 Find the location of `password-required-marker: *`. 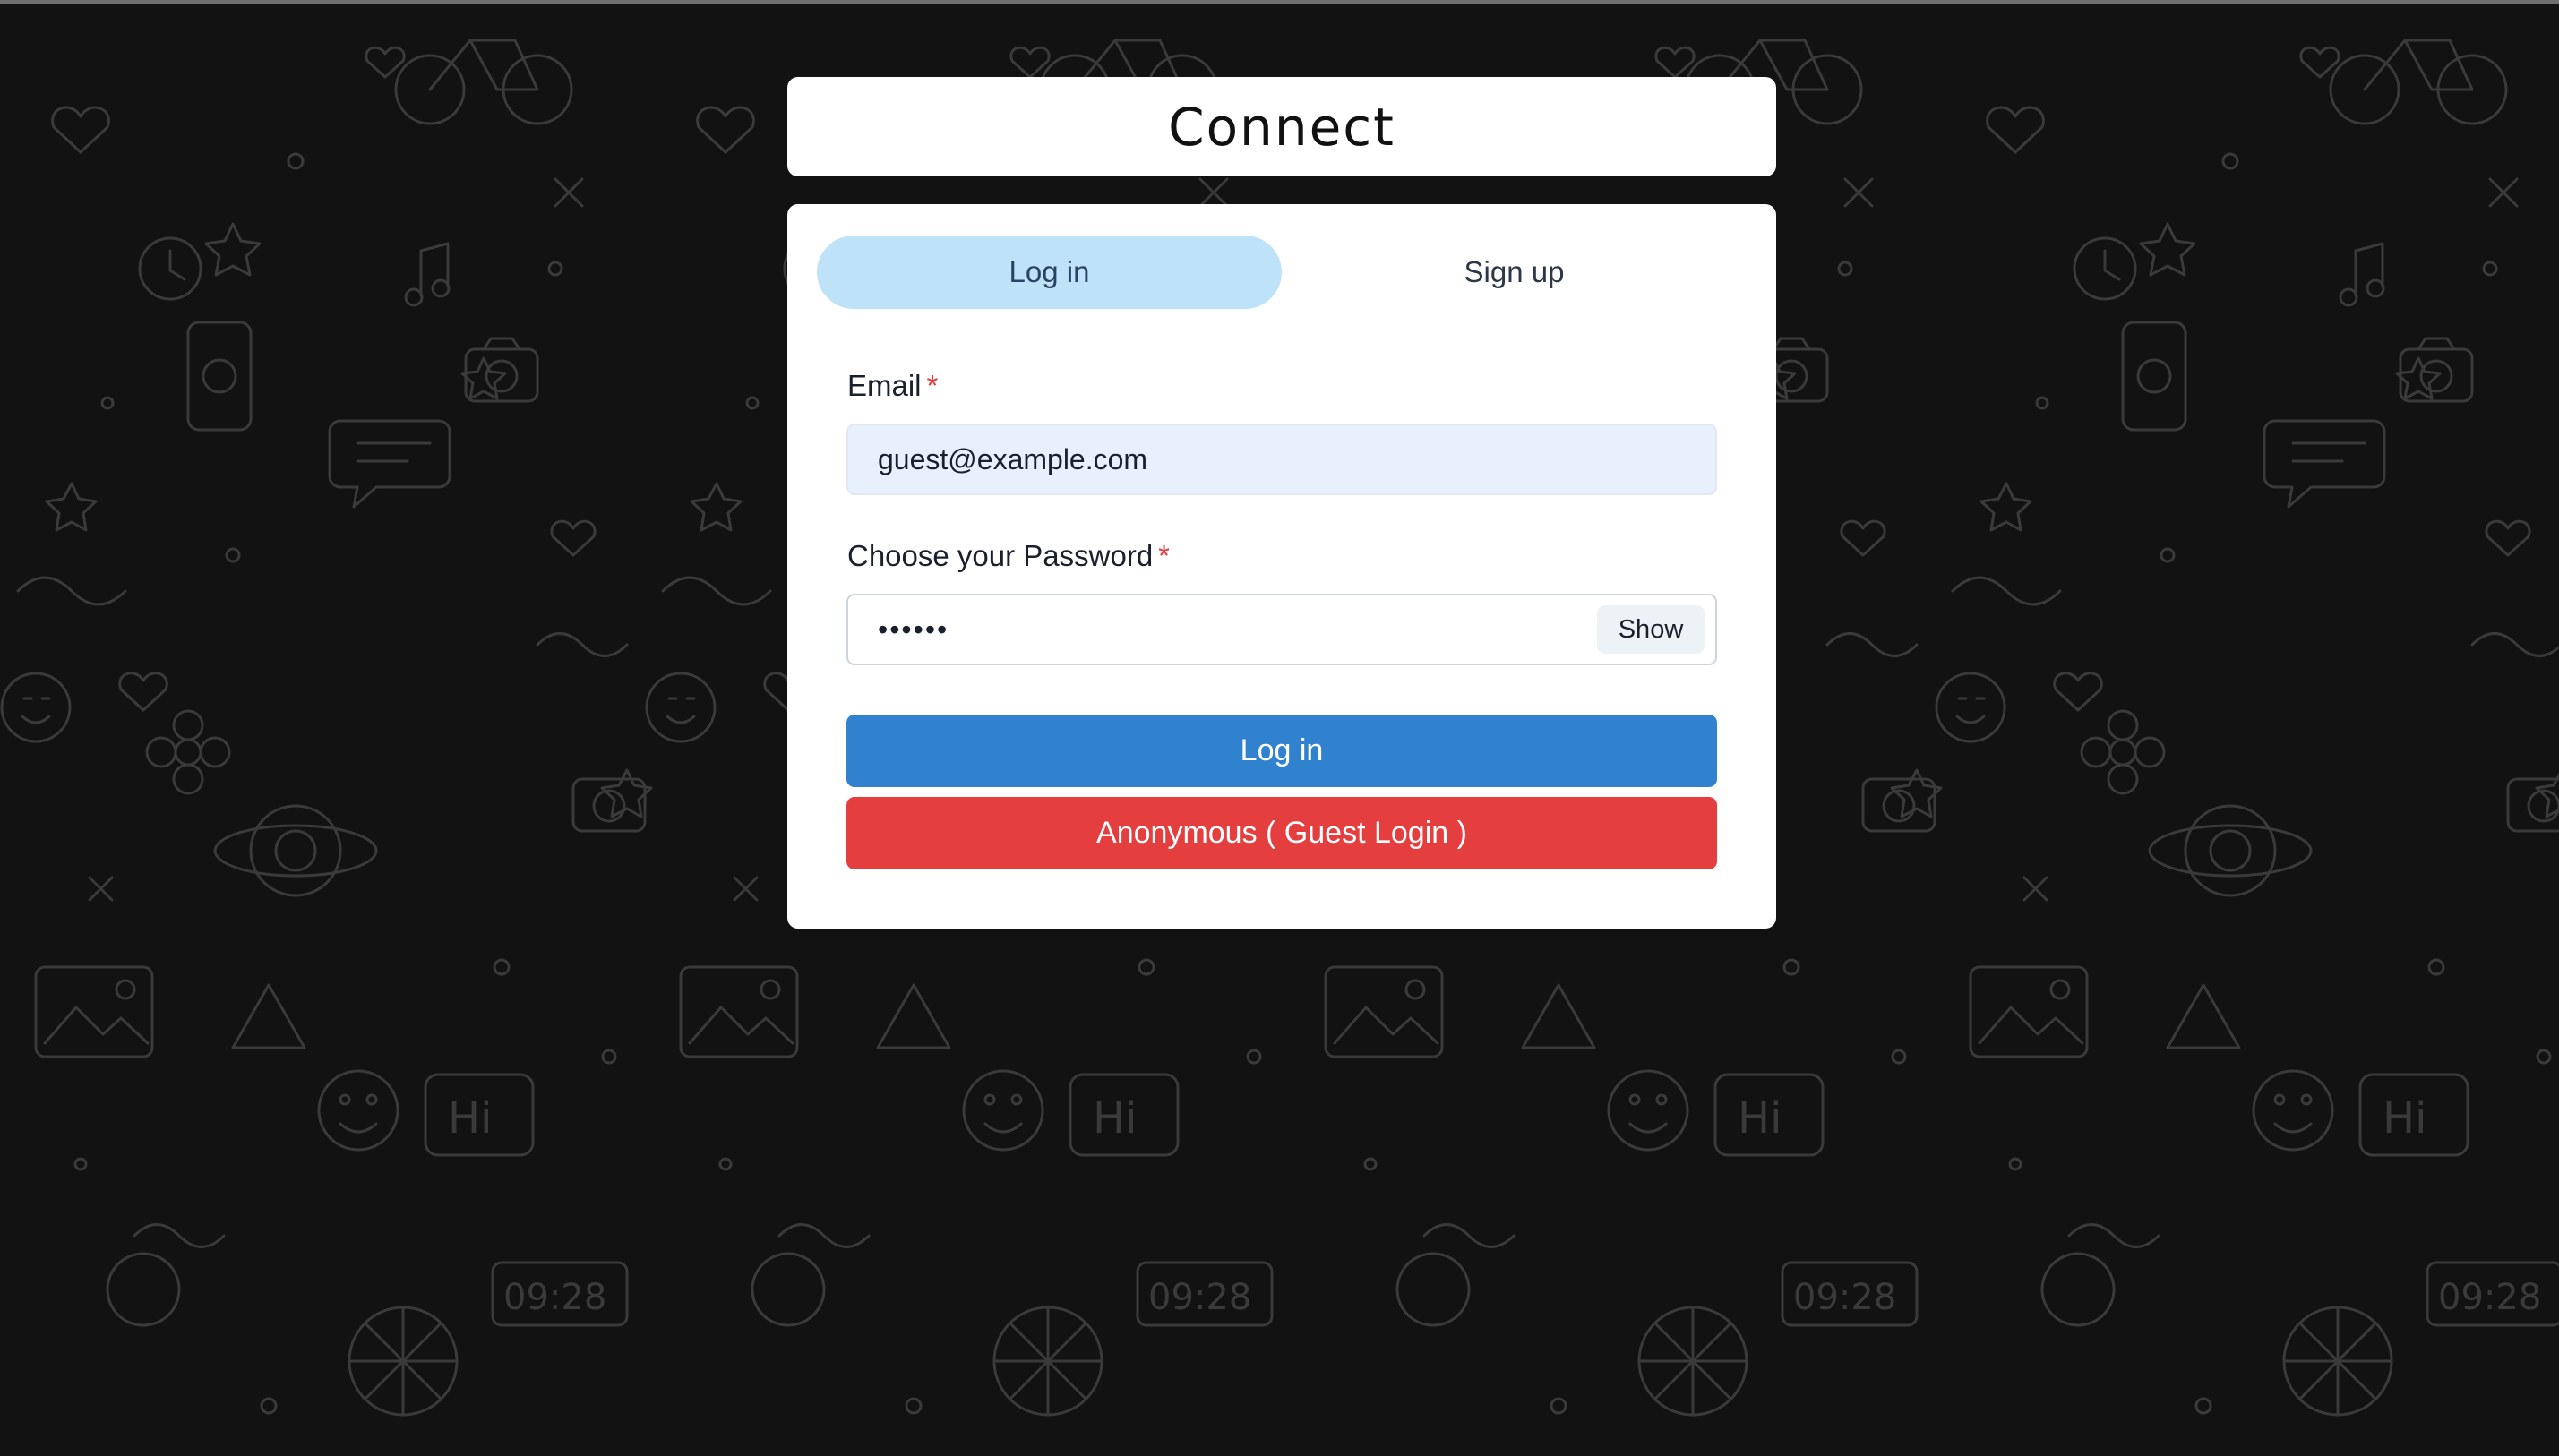

password-required-marker: * is located at coordinates (1164, 555).